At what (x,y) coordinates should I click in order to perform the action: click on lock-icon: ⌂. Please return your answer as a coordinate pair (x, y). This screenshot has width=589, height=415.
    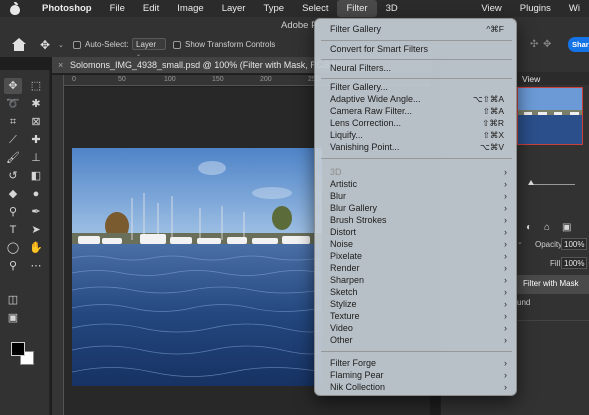
    Looking at the image, I should click on (547, 227).